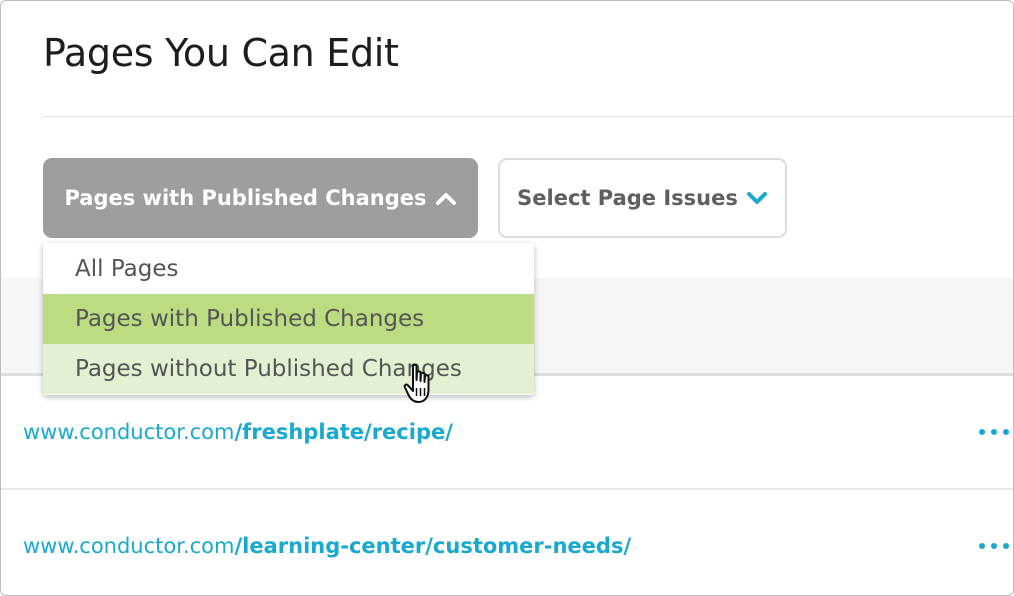 The image size is (1014, 596). Describe the element at coordinates (446, 198) in the screenshot. I see `chevron-up-icon` at that location.